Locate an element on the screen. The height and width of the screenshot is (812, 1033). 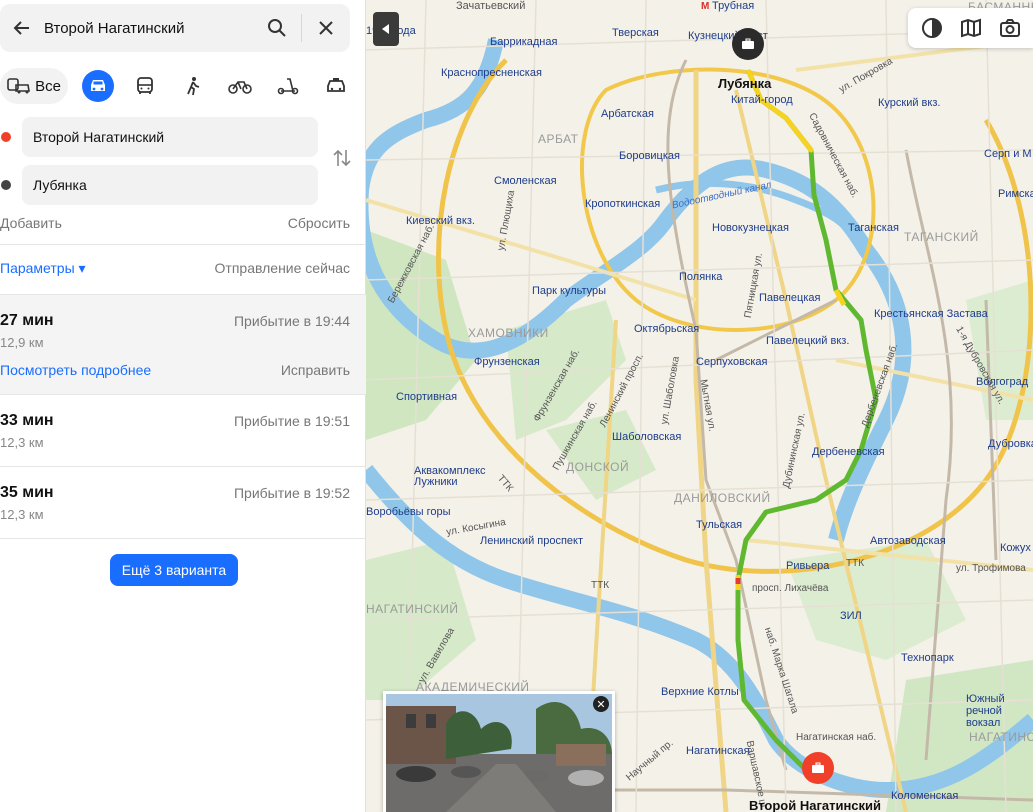
station-label: Дубровка is located at coordinates (1010, 444).